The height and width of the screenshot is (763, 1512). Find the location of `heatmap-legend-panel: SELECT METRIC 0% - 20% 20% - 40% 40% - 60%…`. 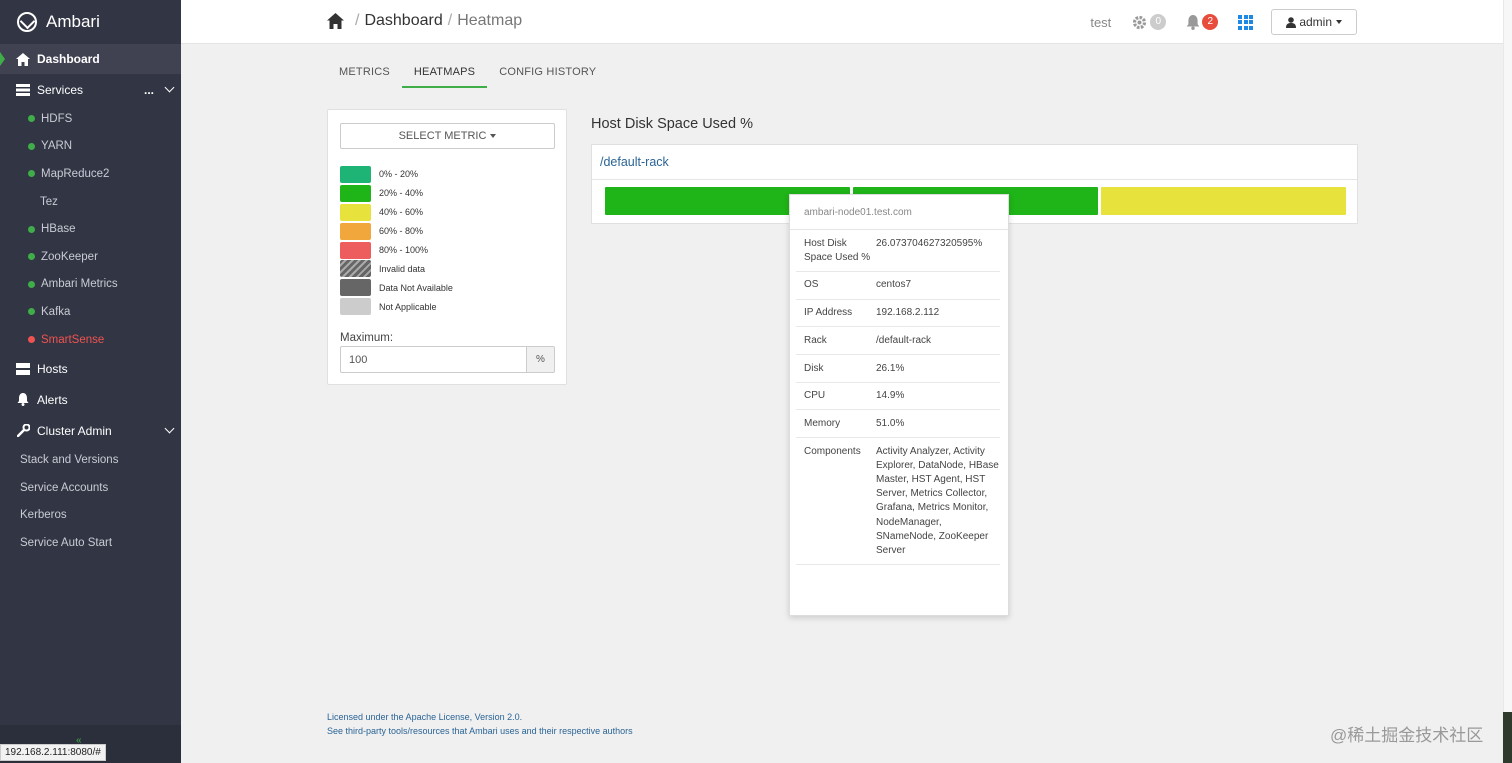

heatmap-legend-panel: SELECT METRIC 0% - 20% 20% - 40% 40% - 60%… is located at coordinates (447, 247).